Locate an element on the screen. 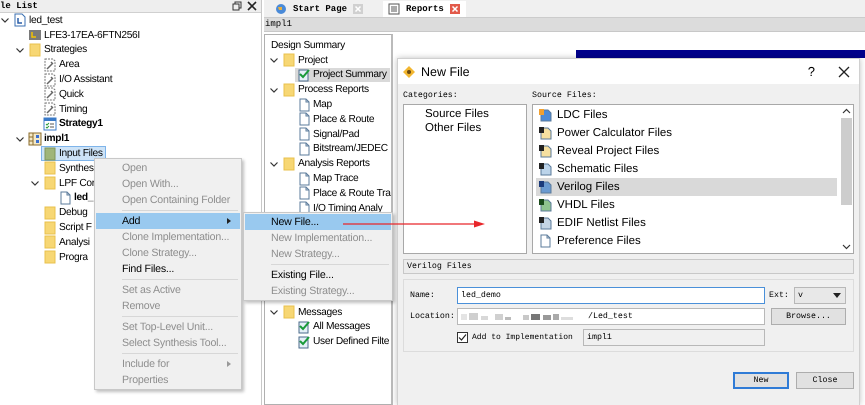  check-document-icon is located at coordinates (304, 341).